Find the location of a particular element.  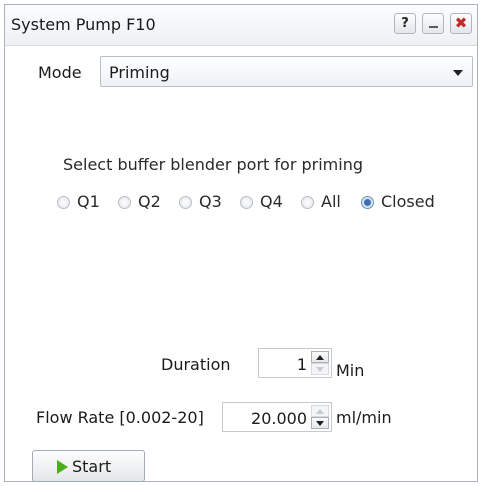

duration-label: Duration is located at coordinates (196, 364).